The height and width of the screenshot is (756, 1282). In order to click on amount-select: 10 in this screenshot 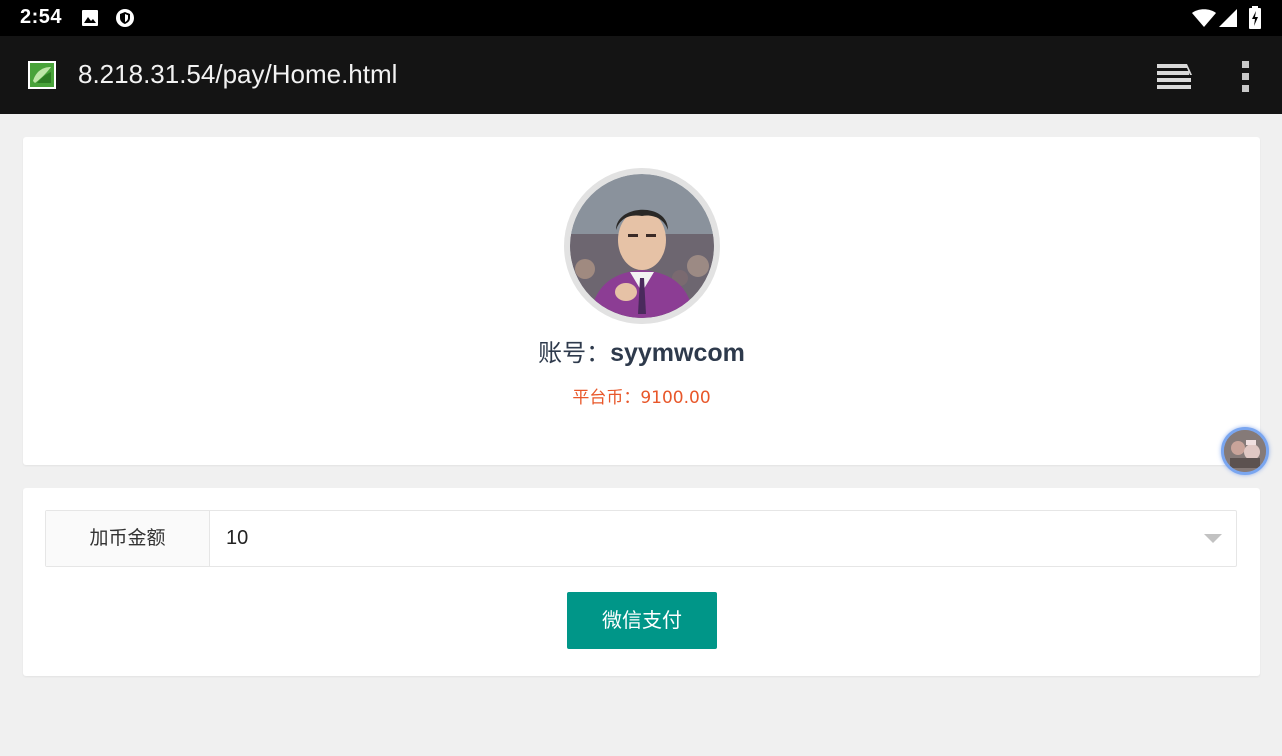, I will do `click(723, 538)`.